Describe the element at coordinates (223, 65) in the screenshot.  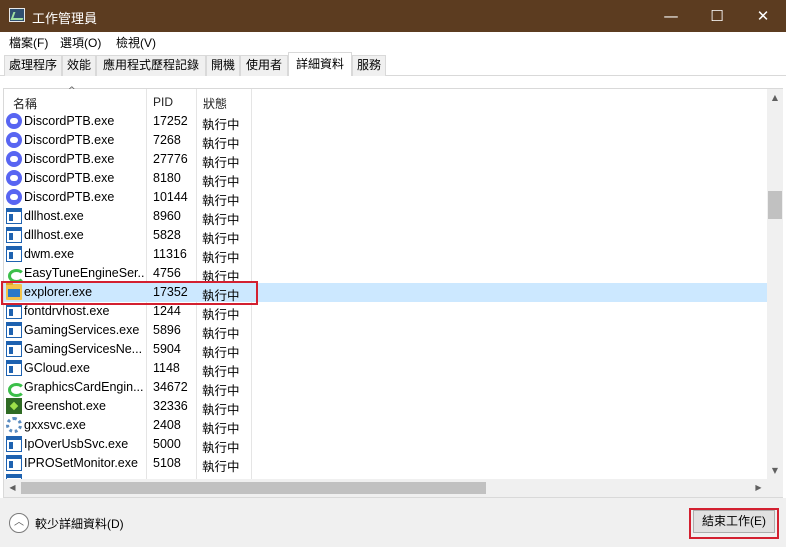
I see `tab-startup: 開機` at that location.